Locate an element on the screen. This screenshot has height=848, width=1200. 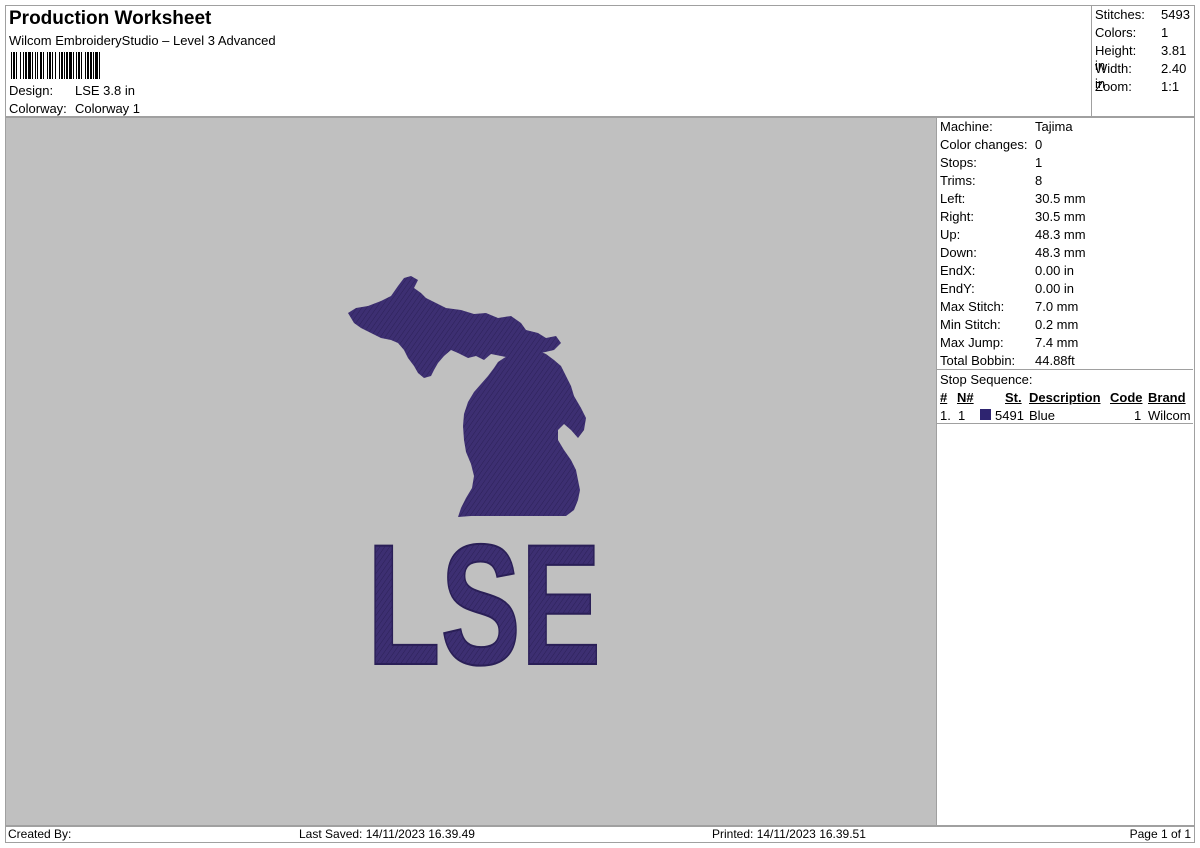
machine-info-row: Stops: 1 is located at coordinates (991, 162).